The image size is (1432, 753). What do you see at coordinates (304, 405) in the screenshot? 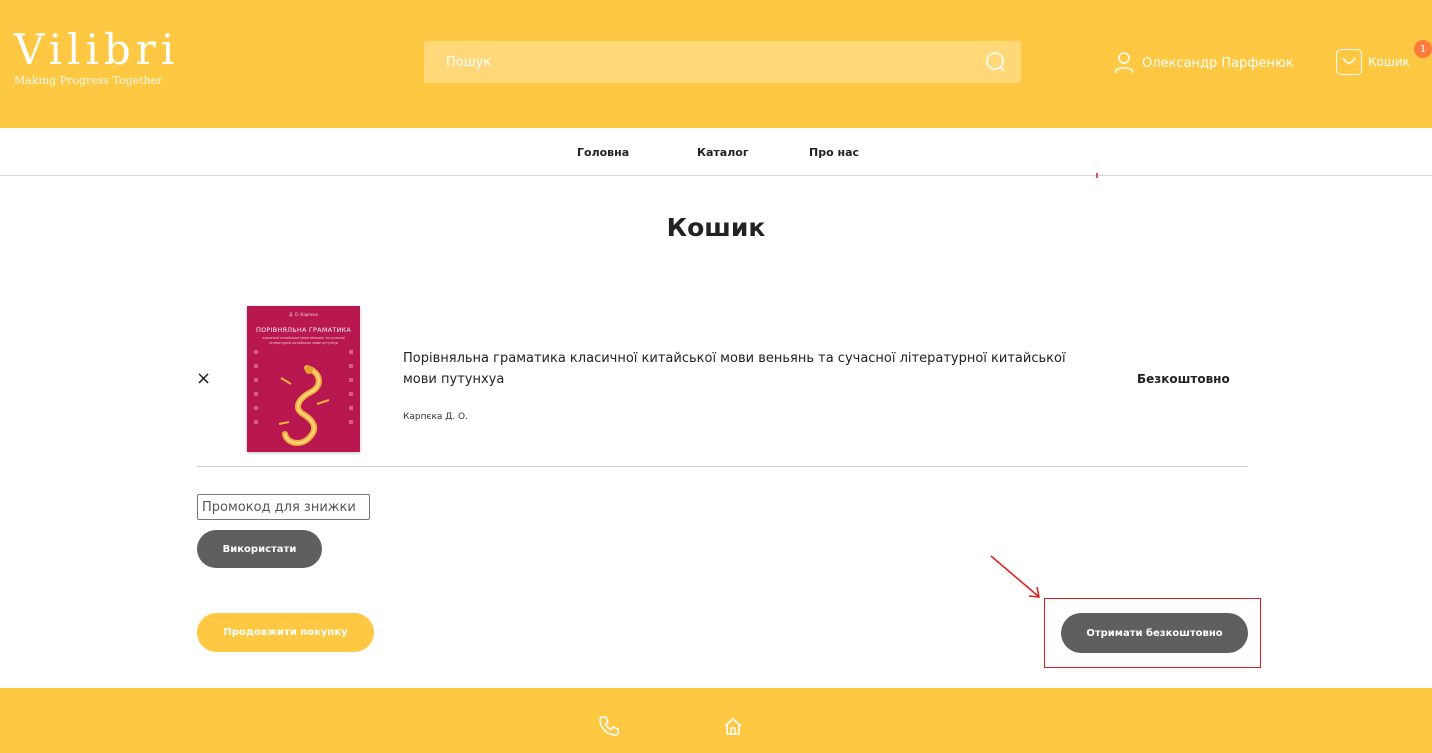
I see `dragon-illustration` at bounding box center [304, 405].